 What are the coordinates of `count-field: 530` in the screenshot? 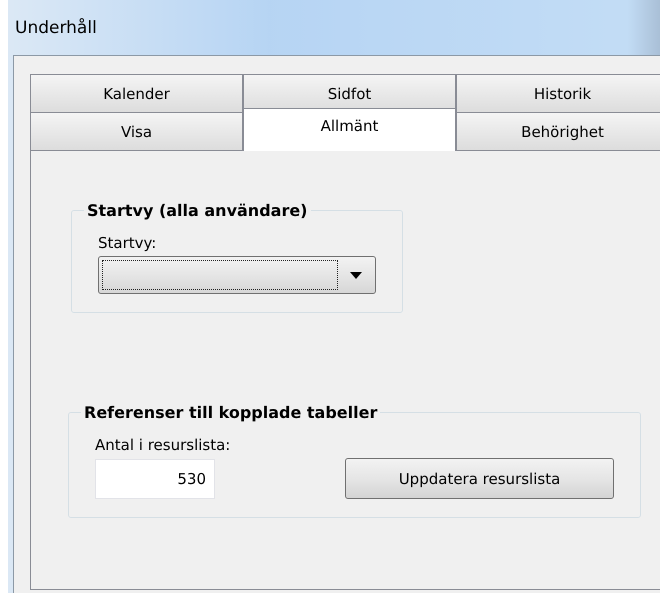 It's located at (155, 479).